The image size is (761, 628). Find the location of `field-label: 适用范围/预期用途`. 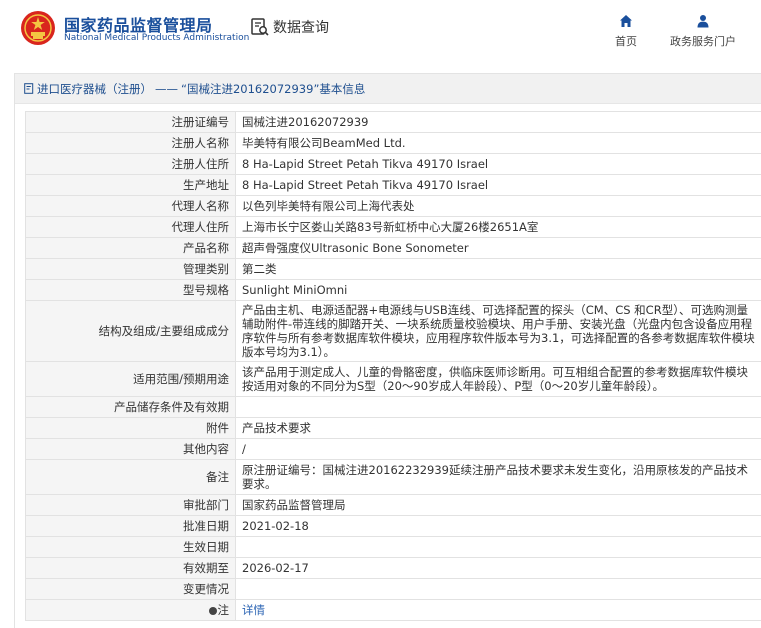

field-label: 适用范围/预期用途 is located at coordinates (130, 379).